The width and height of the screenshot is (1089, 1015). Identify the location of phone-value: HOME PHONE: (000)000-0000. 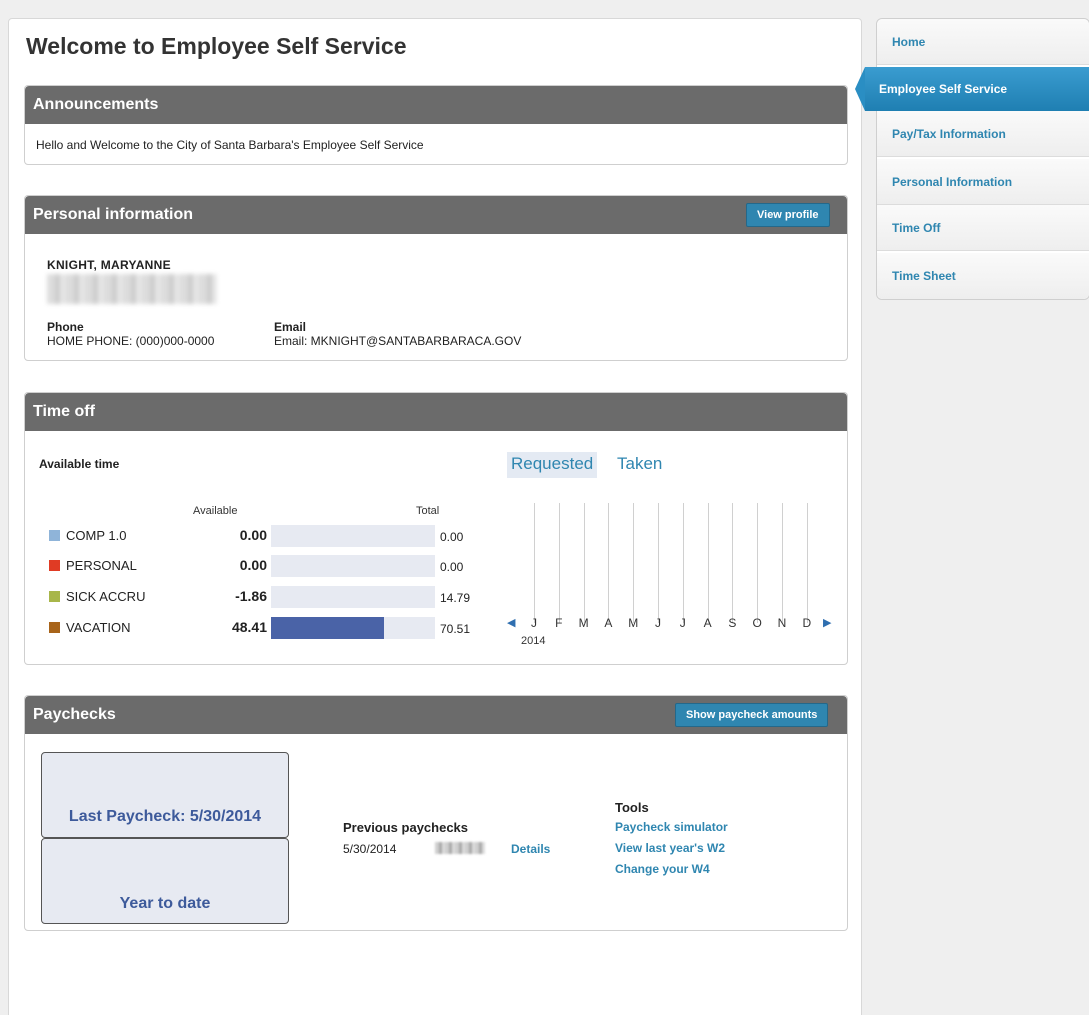
(131, 341).